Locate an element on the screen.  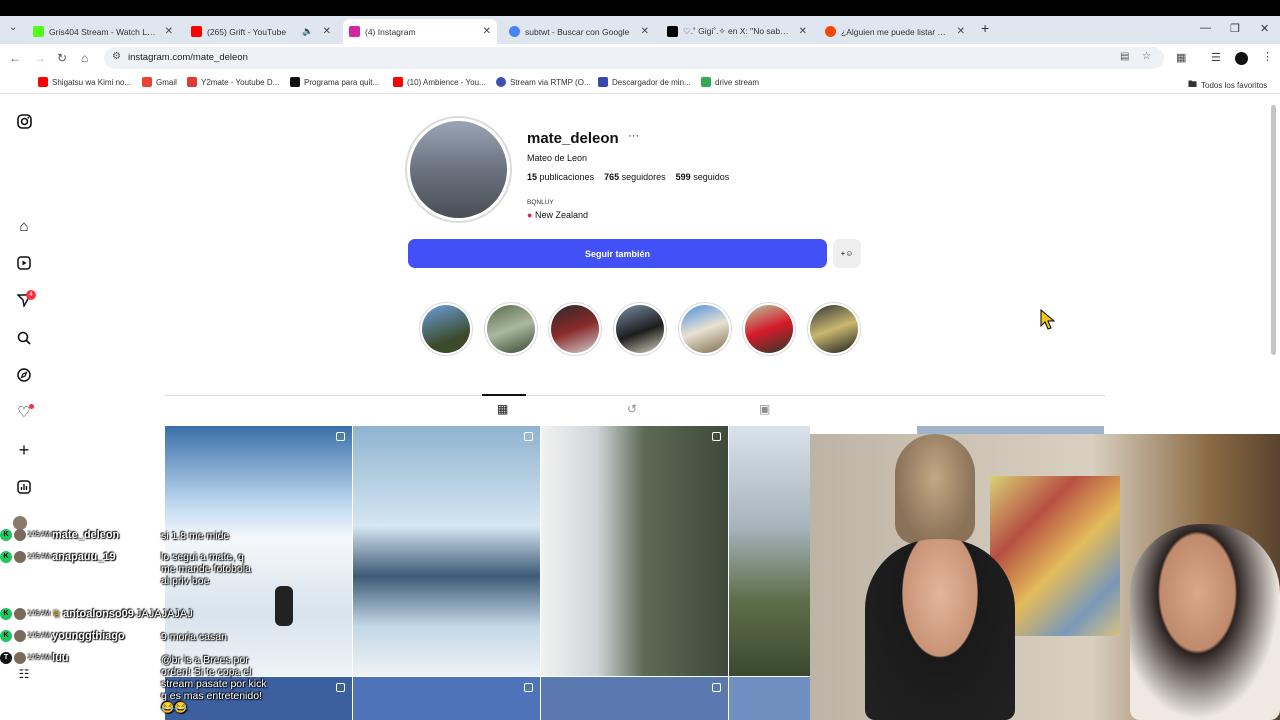
dashboard-icon is located at coordinates (24, 487).